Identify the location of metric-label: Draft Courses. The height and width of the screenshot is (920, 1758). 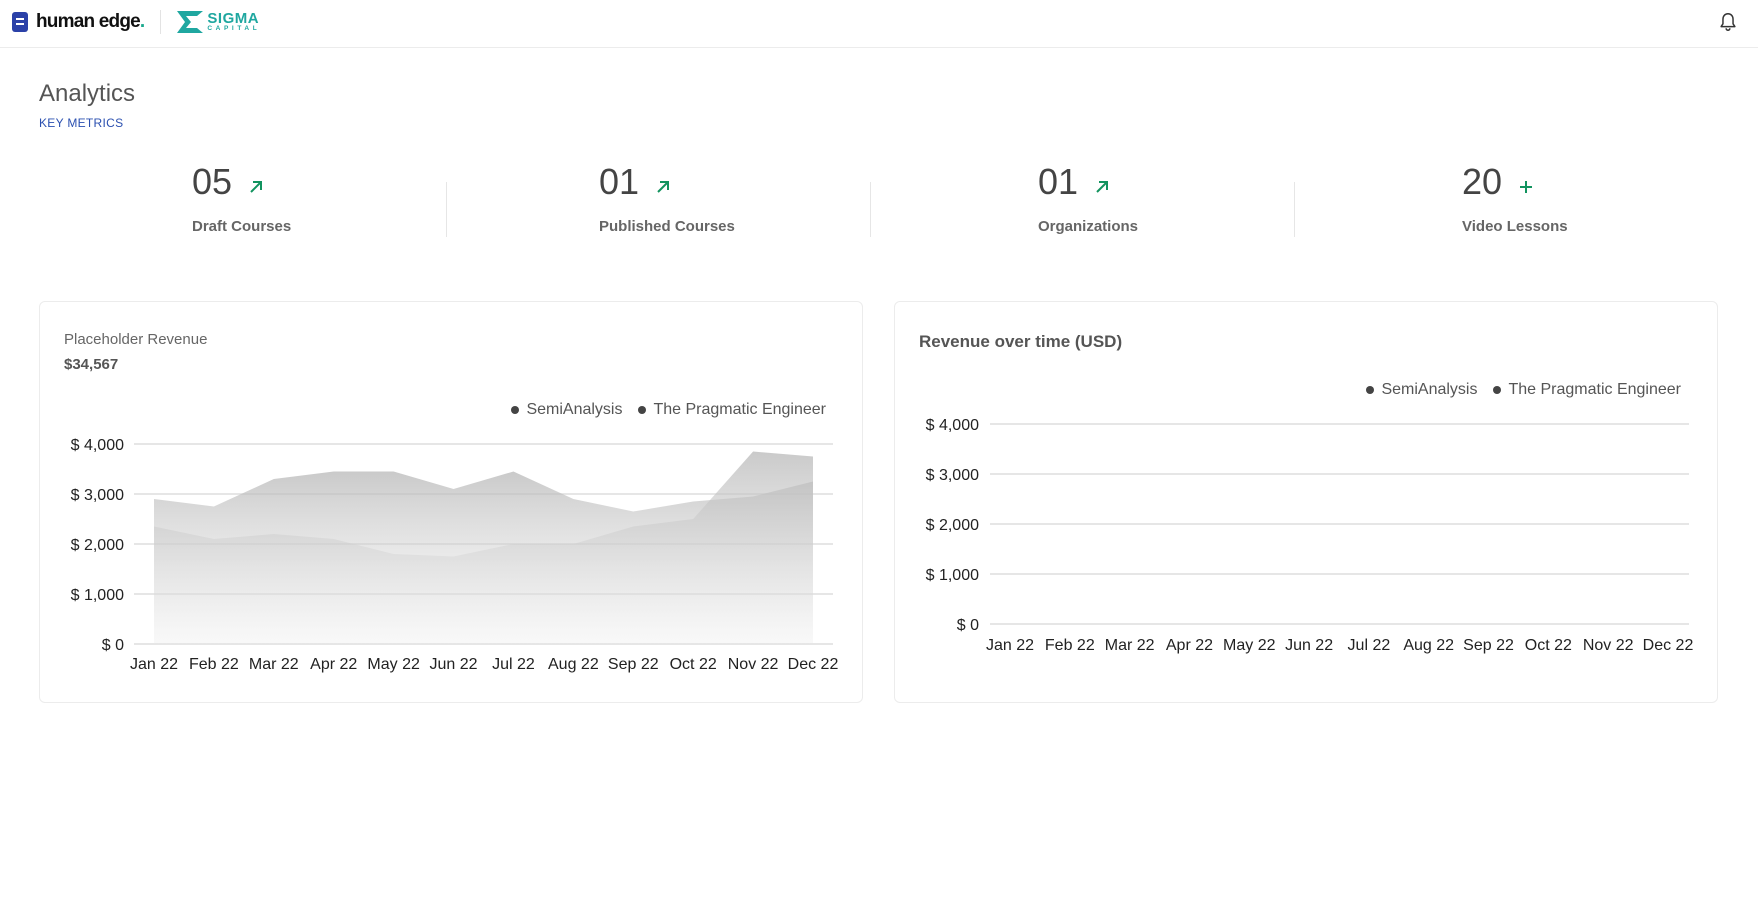
(242, 226).